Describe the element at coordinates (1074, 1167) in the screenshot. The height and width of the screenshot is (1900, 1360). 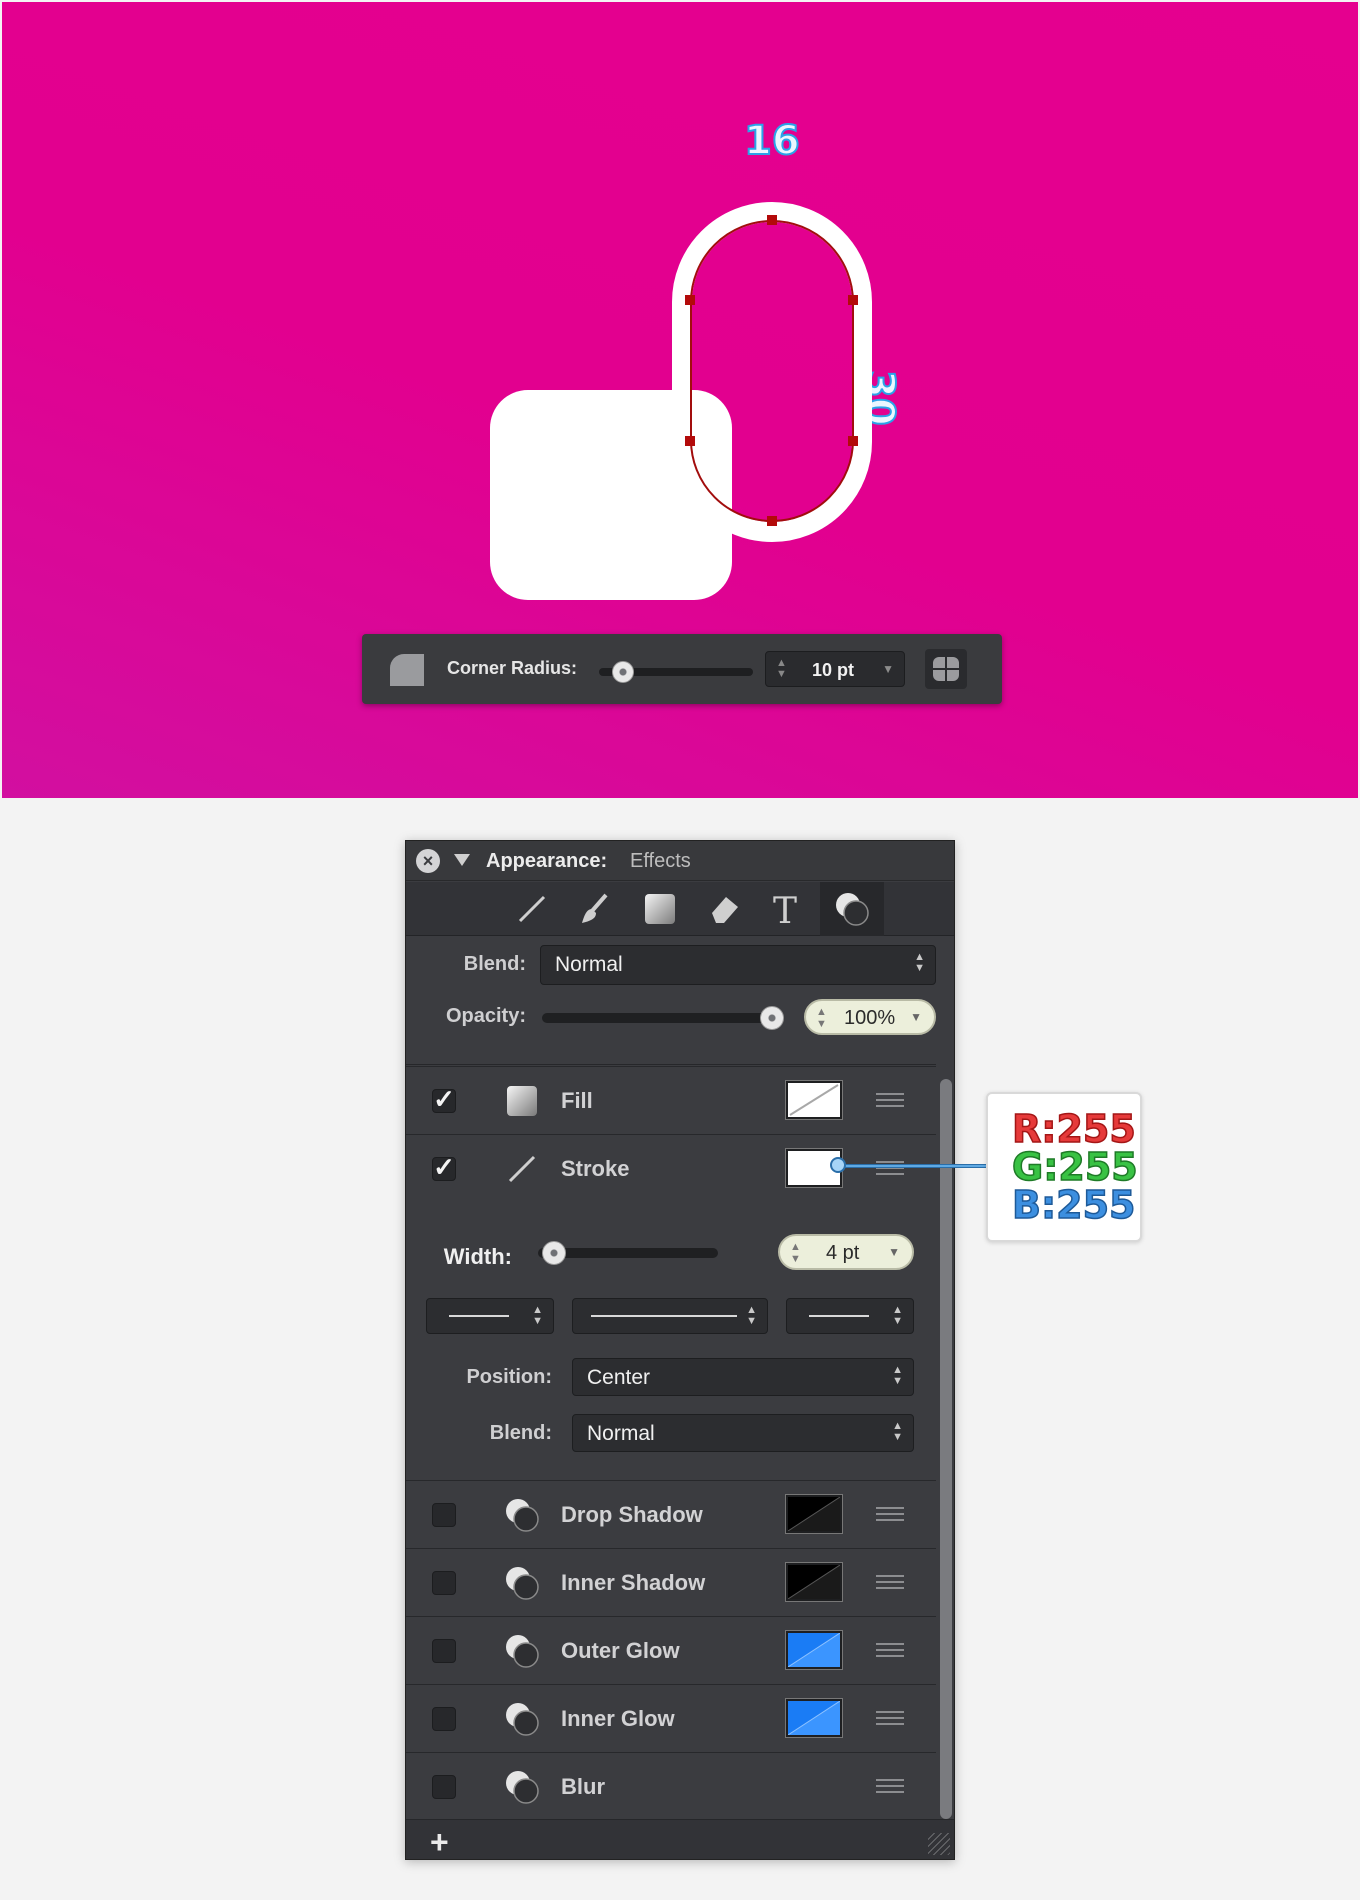
I see `green-value: G:255` at that location.